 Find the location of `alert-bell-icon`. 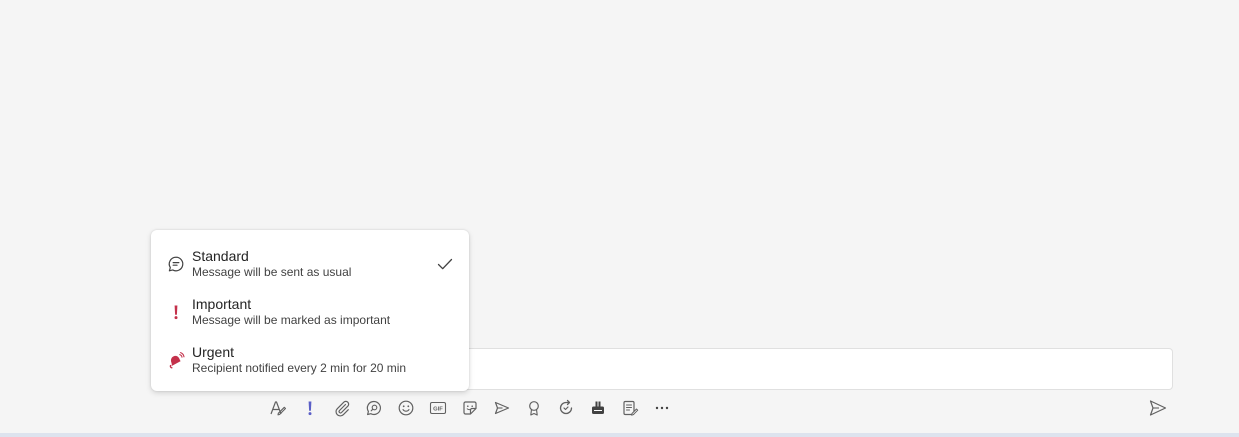

alert-bell-icon is located at coordinates (176, 360).